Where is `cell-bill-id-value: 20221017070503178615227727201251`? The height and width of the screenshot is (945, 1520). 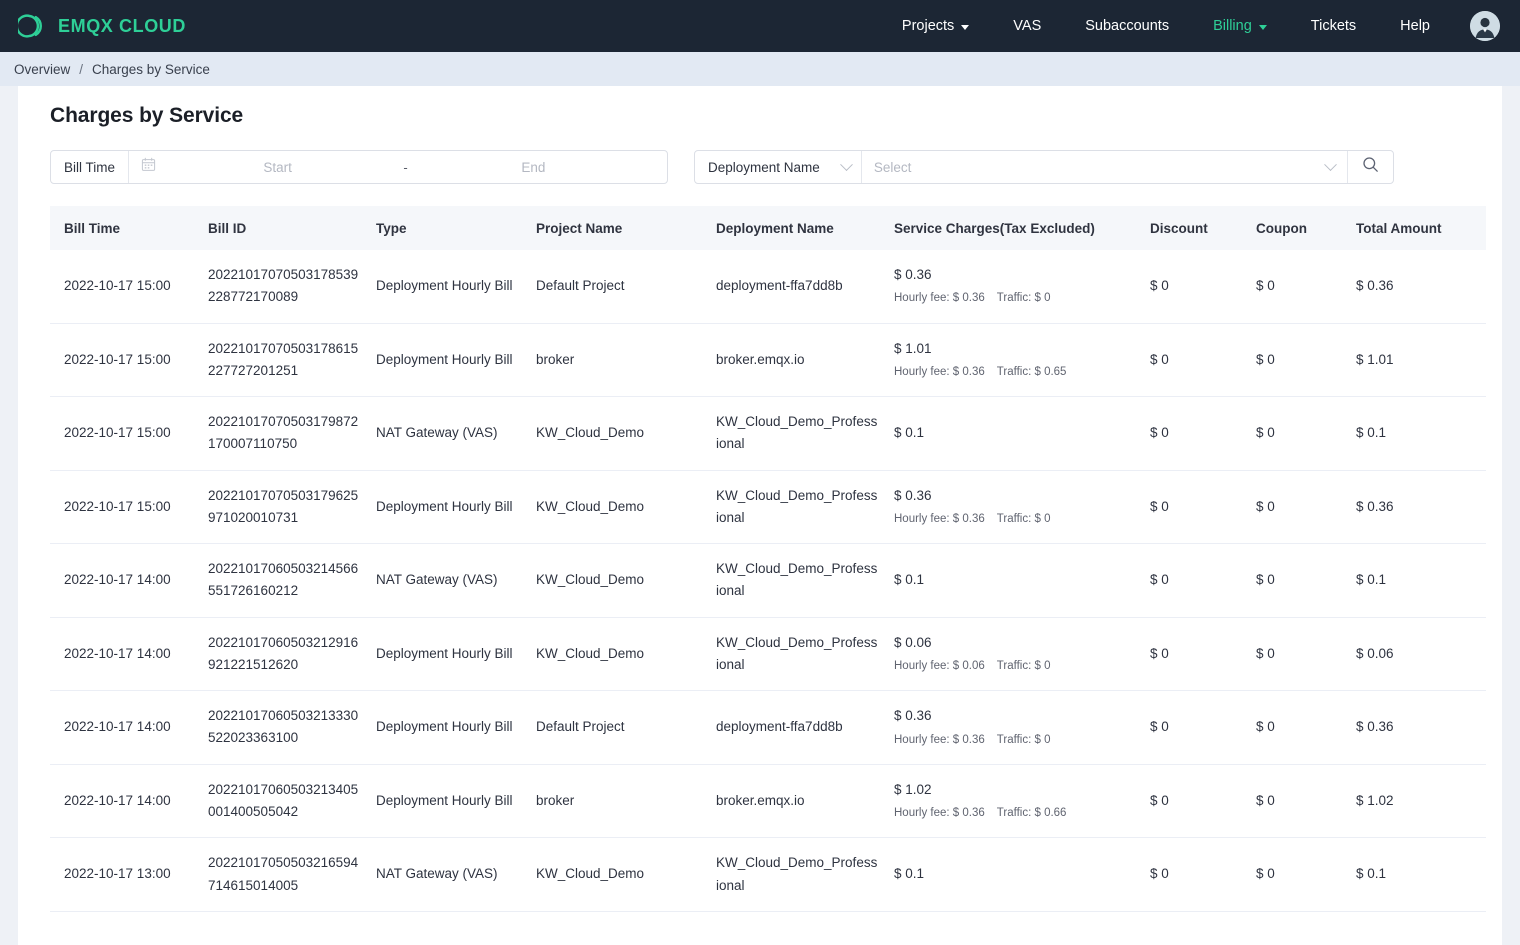 cell-bill-id-value: 20221017070503178615227727201251 is located at coordinates (283, 359).